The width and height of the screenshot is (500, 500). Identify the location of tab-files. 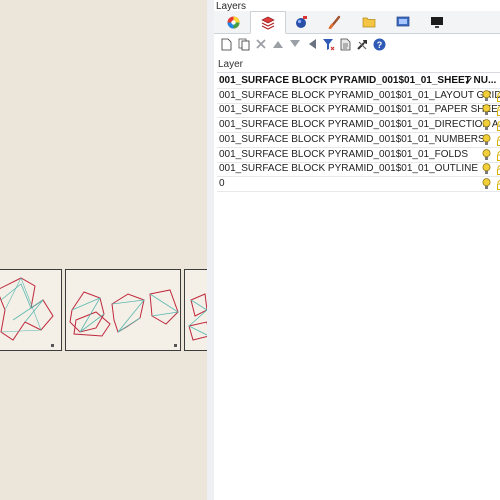
(369, 22).